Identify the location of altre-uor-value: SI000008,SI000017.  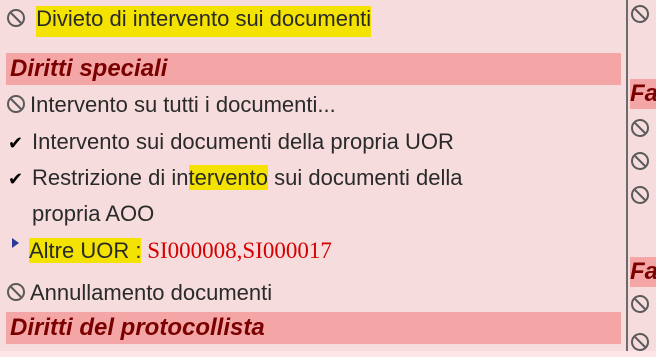
(236, 250).